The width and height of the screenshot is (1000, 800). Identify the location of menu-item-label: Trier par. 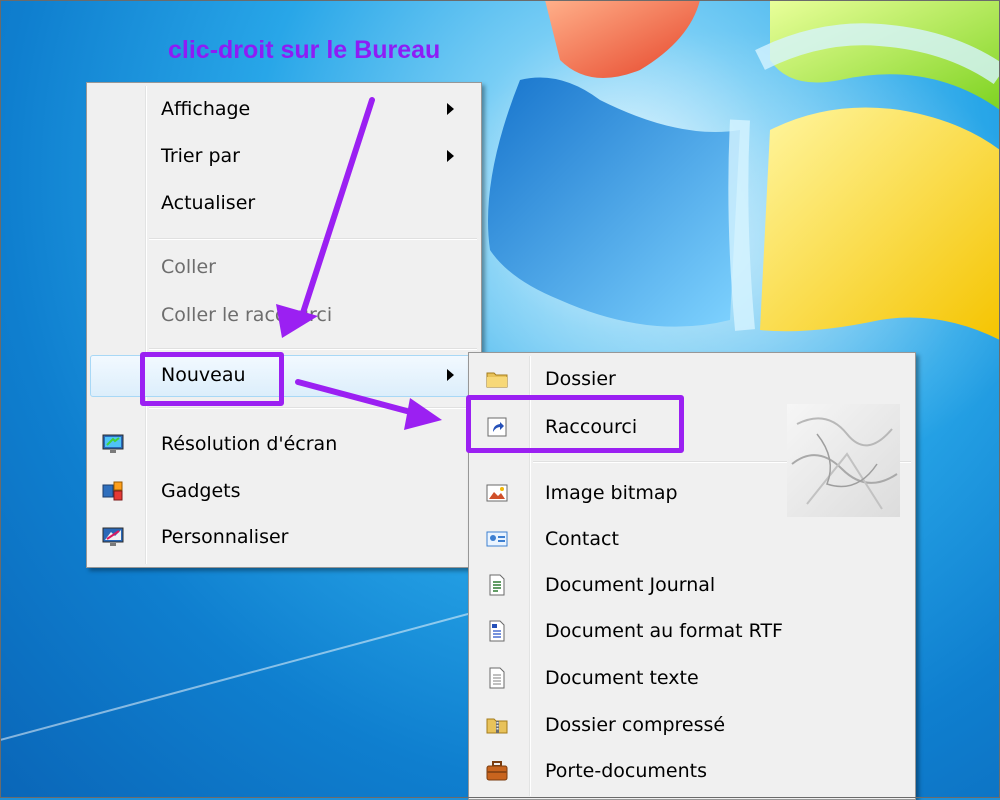
(200, 156).